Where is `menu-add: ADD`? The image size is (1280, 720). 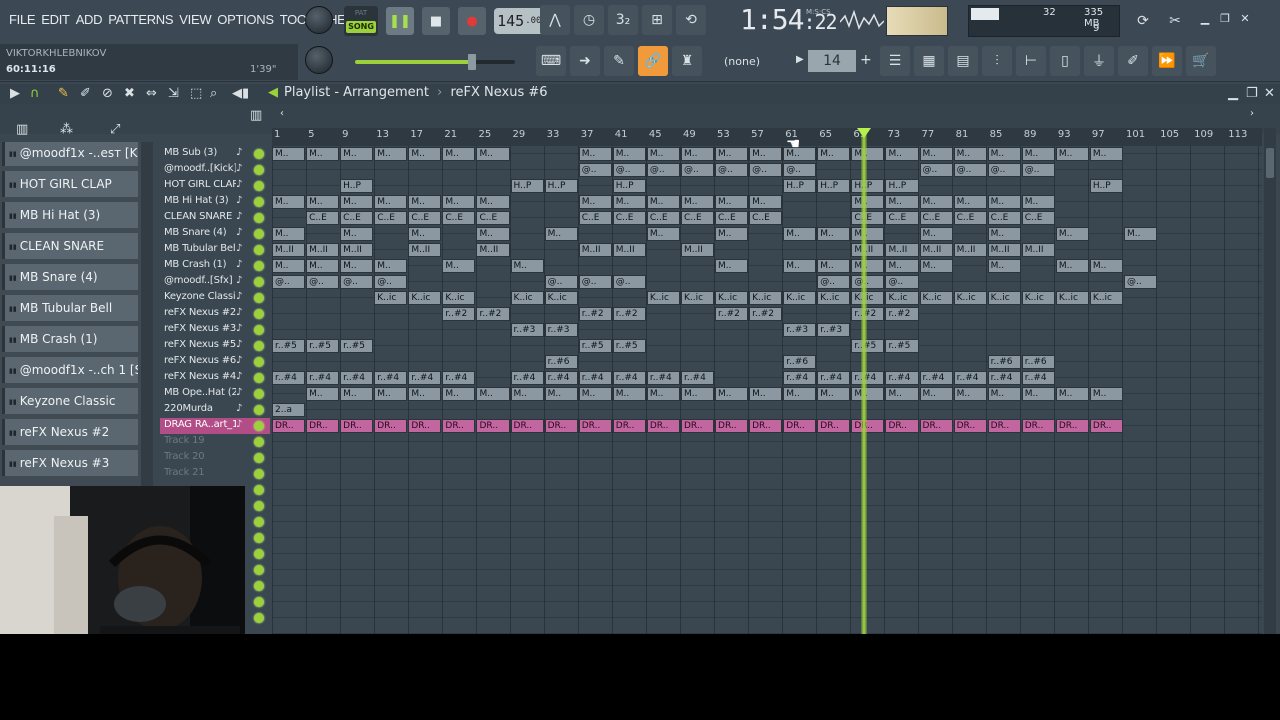
menu-add: ADD is located at coordinates (89, 19).